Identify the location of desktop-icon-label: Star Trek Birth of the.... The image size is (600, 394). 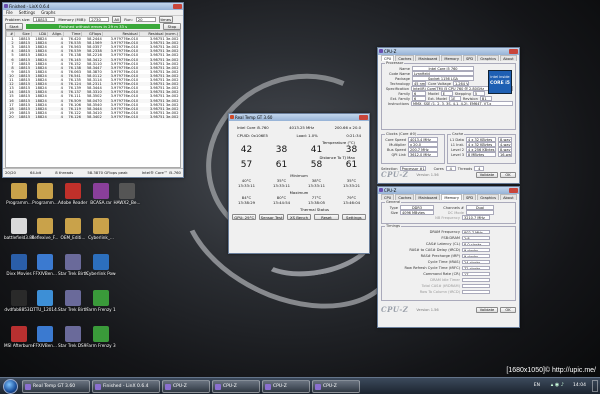
(73, 273).